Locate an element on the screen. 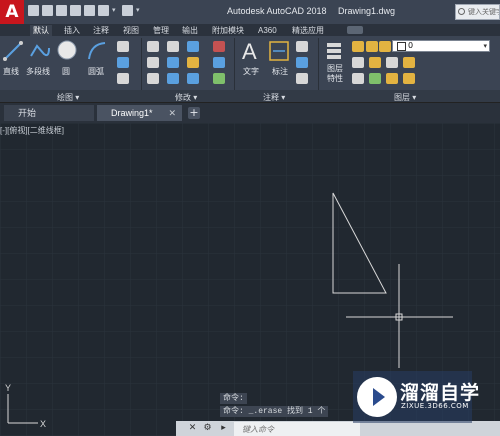 Image resolution: width=500 pixels, height=436 pixels. current-layer-name: 0 is located at coordinates (411, 45).